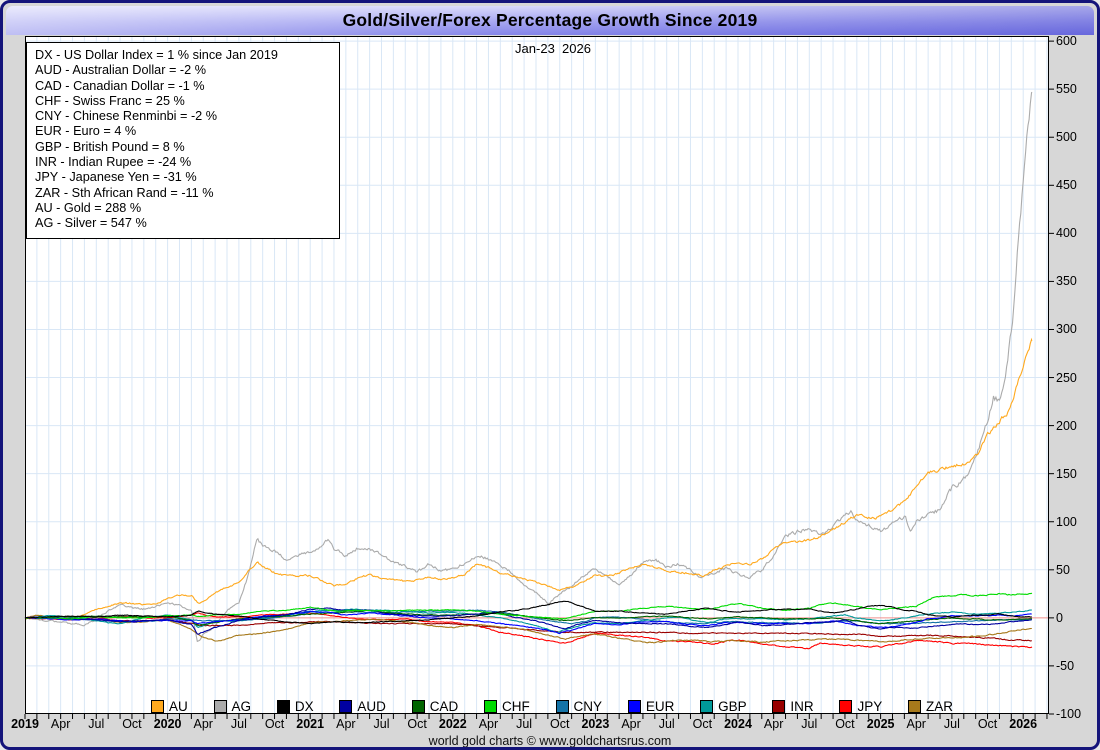 This screenshot has width=1100, height=750. What do you see at coordinates (490, 706) in the screenshot?
I see `legend-swatch-chf-icon` at bounding box center [490, 706].